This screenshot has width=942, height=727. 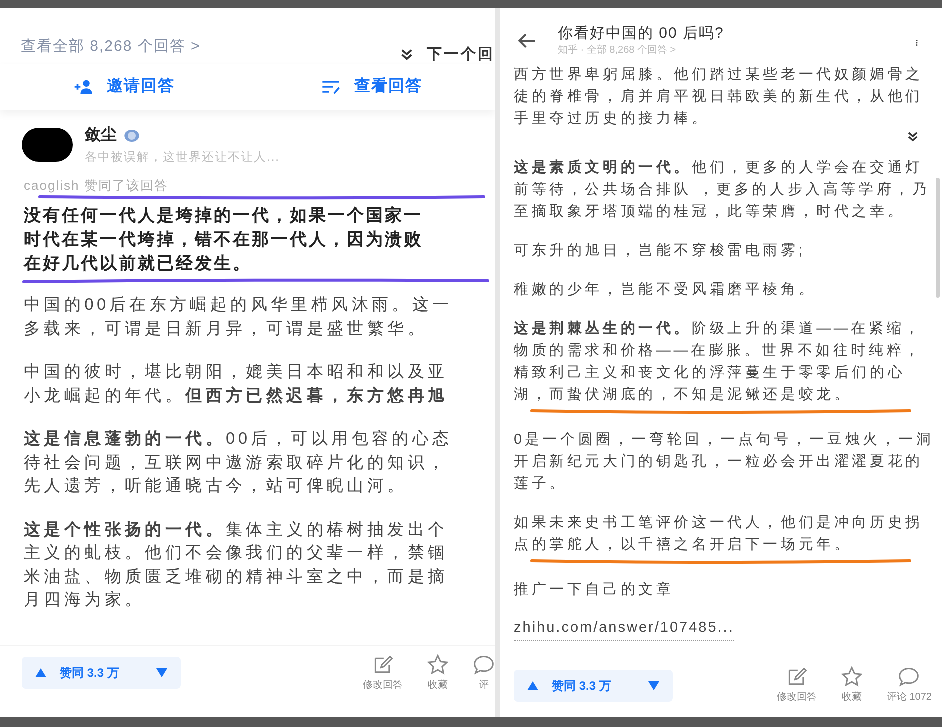 I want to click on answer-text-line: 中国的00后在东方崛起的风华里栉风沐雨。这一, so click(x=239, y=305).